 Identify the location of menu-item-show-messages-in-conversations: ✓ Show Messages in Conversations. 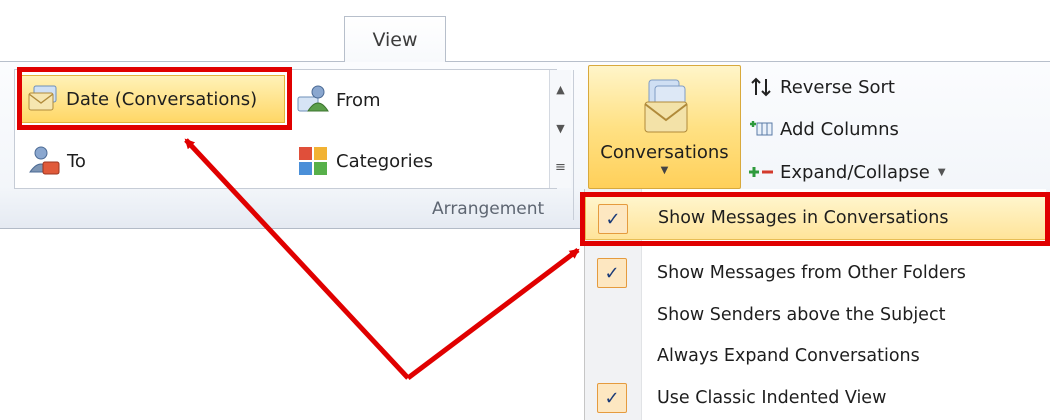
(815, 218).